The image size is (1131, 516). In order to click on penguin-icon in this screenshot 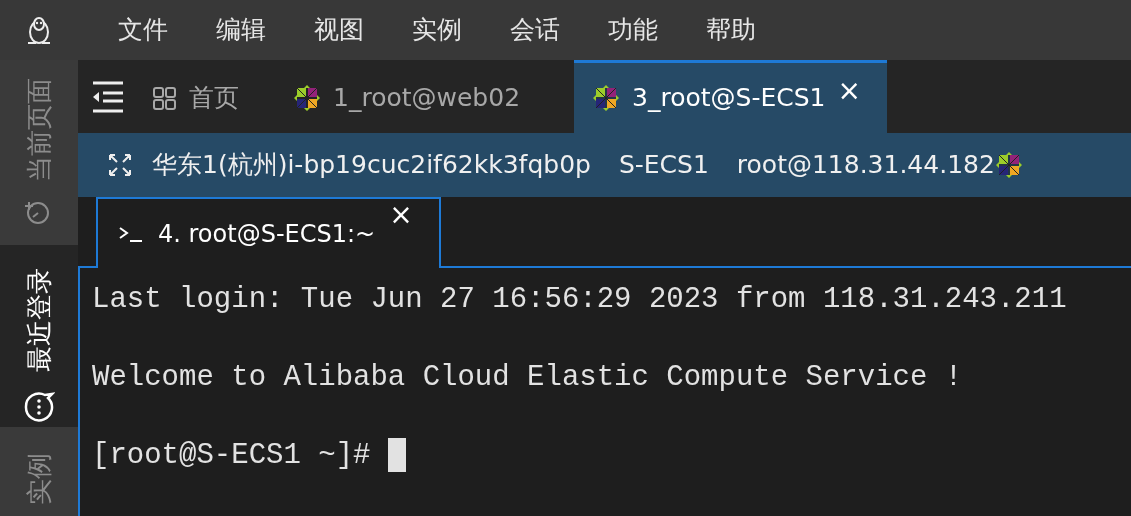, I will do `click(39, 30)`.